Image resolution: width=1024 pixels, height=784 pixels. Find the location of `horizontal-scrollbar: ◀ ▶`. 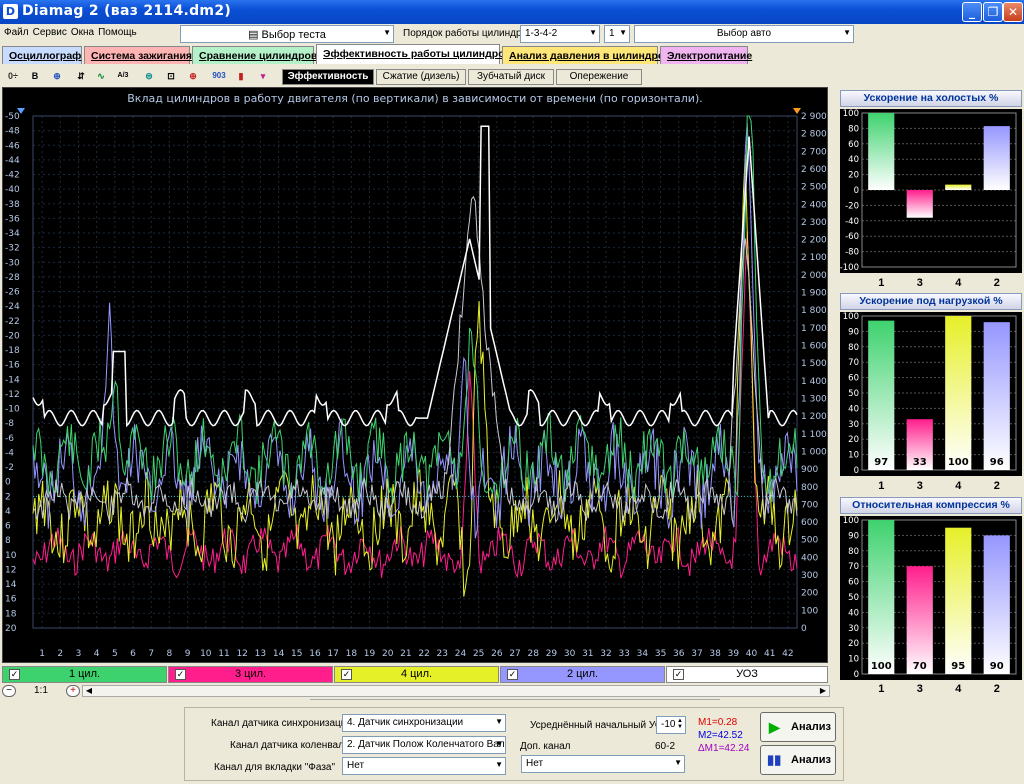

horizontal-scrollbar: ◀ ▶ is located at coordinates (456, 691).